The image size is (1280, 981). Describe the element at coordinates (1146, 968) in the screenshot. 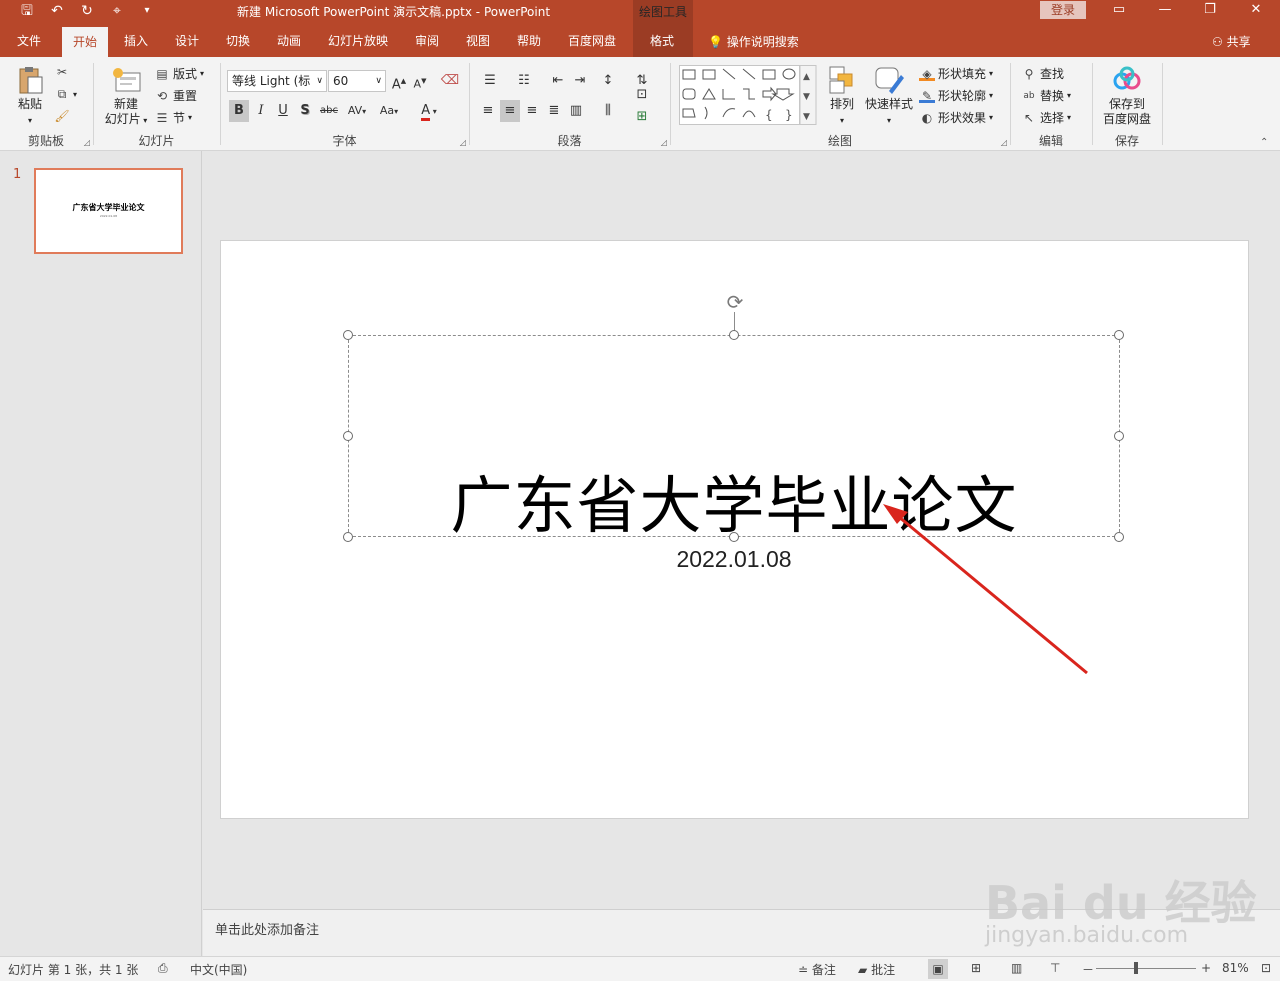

I see `zoom-slider-track` at that location.